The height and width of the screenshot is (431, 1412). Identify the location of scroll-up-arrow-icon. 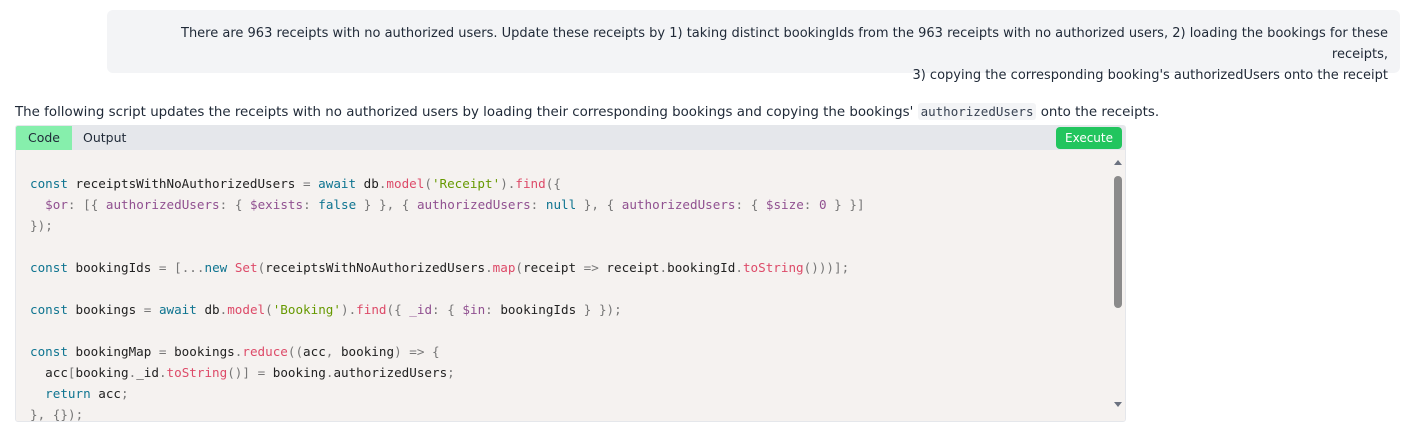
(1118, 162).